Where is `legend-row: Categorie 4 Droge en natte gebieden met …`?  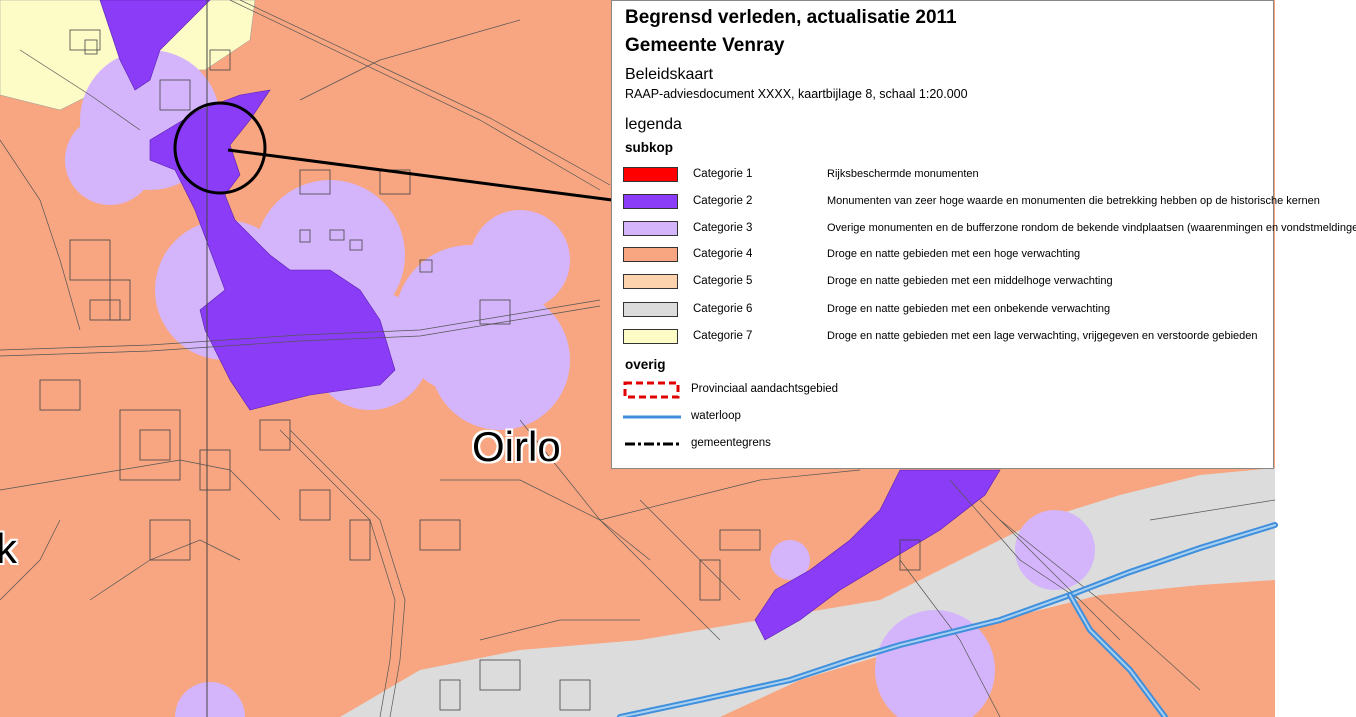 legend-row: Categorie 4 Droge en natte gebieden met … is located at coordinates (948, 255).